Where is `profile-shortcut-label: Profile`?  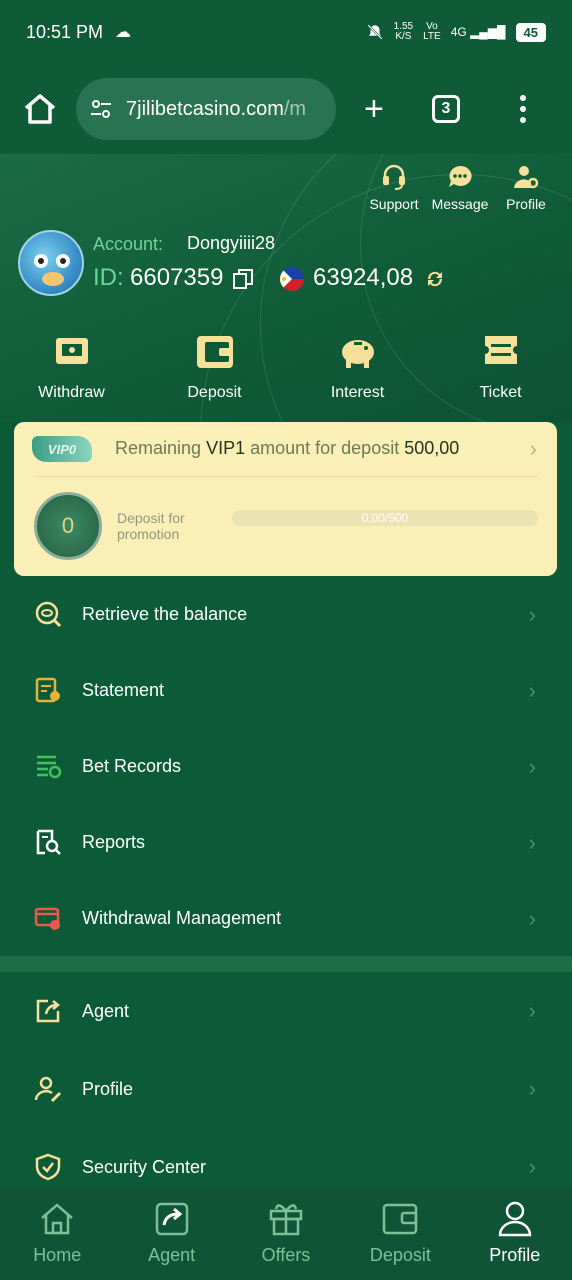
profile-shortcut-label: Profile is located at coordinates (526, 204).